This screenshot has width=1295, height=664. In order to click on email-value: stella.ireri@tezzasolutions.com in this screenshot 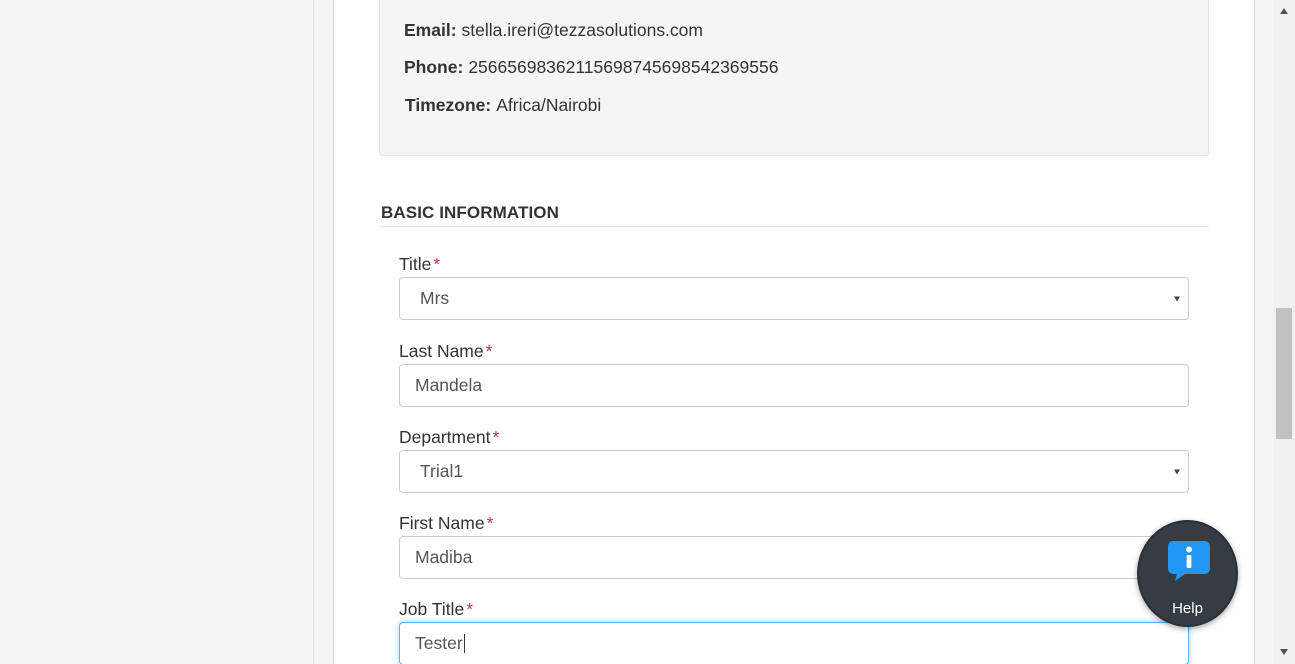, I will do `click(582, 30)`.